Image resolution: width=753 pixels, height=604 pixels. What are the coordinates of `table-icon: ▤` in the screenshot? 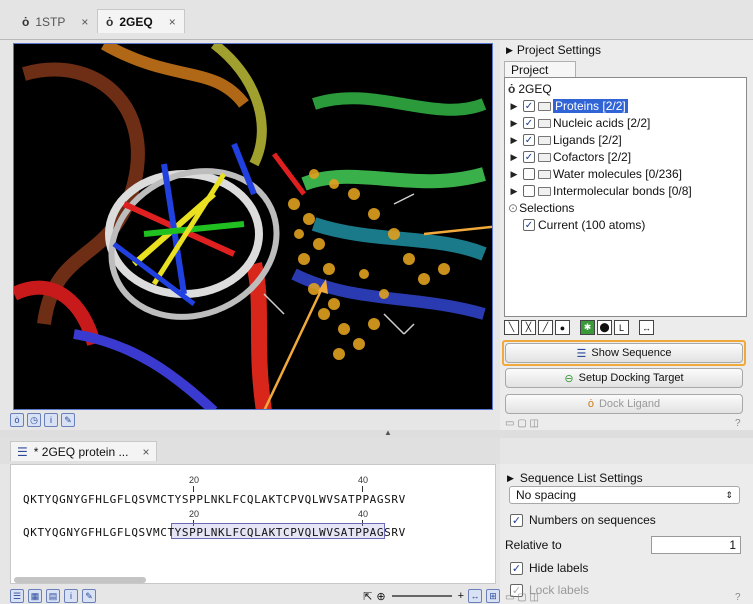 It's located at (53, 596).